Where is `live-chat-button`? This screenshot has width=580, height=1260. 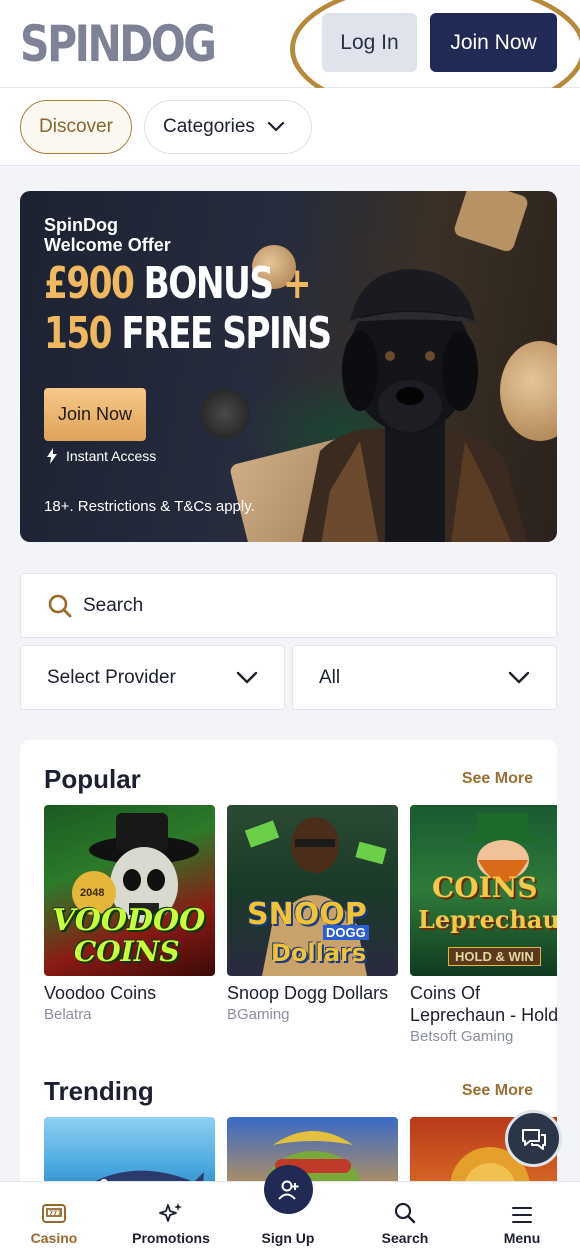
live-chat-button is located at coordinates (533, 1138).